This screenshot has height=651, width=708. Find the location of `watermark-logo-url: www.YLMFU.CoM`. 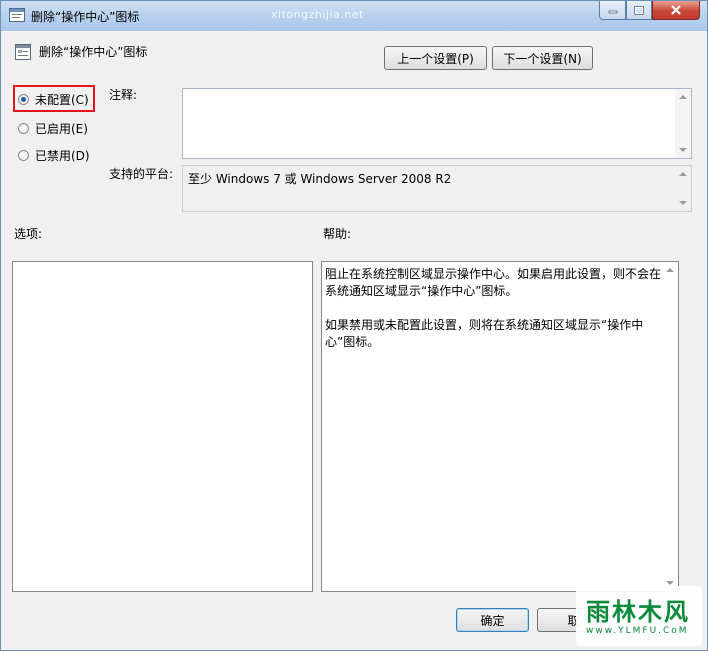

watermark-logo-url: www.YLMFU.CoM is located at coordinates (637, 631).